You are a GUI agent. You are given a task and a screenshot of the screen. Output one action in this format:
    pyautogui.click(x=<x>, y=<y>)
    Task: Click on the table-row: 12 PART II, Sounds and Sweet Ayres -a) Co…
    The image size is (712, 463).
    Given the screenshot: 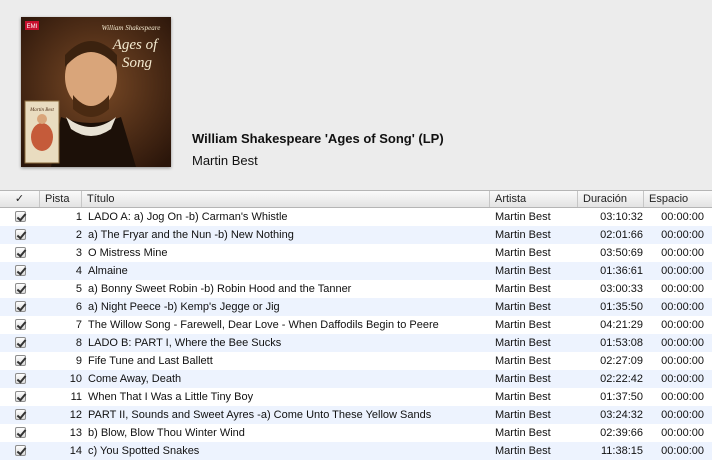 What is the action you would take?
    pyautogui.click(x=356, y=415)
    